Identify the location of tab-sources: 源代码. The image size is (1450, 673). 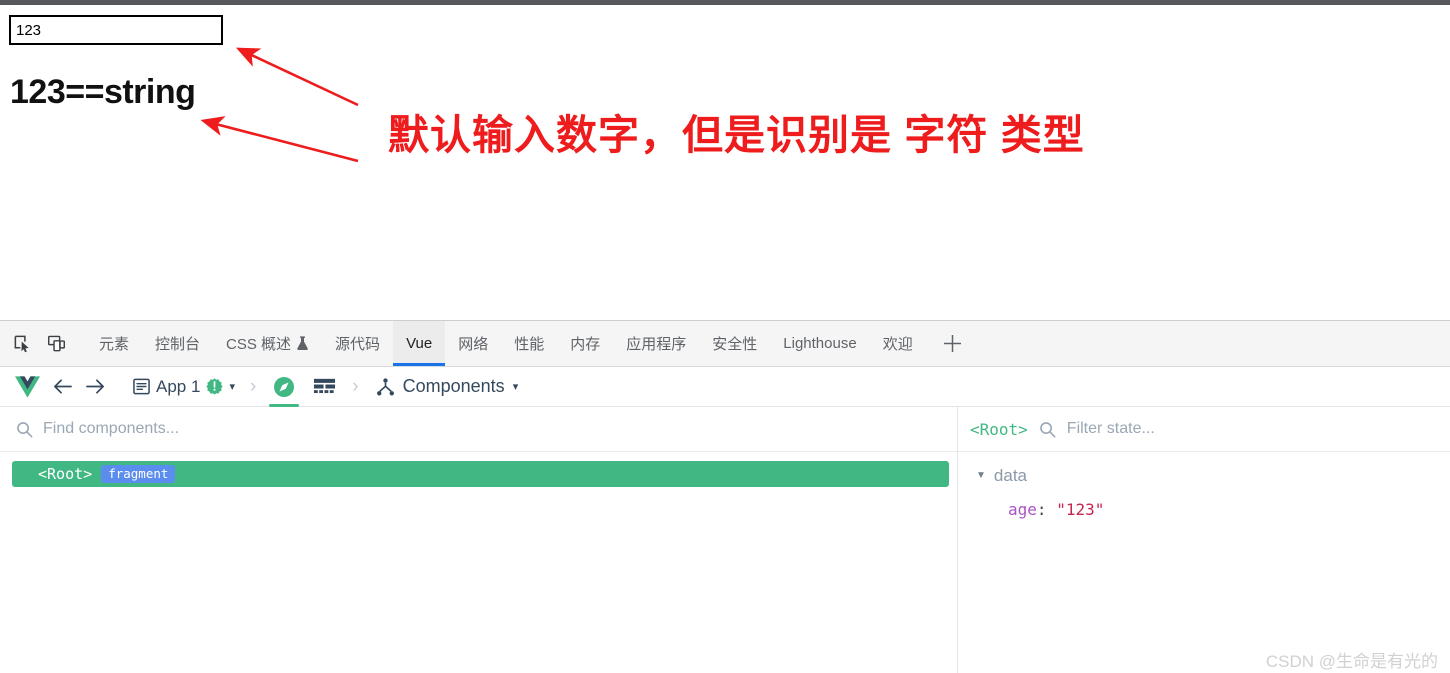
(357, 343).